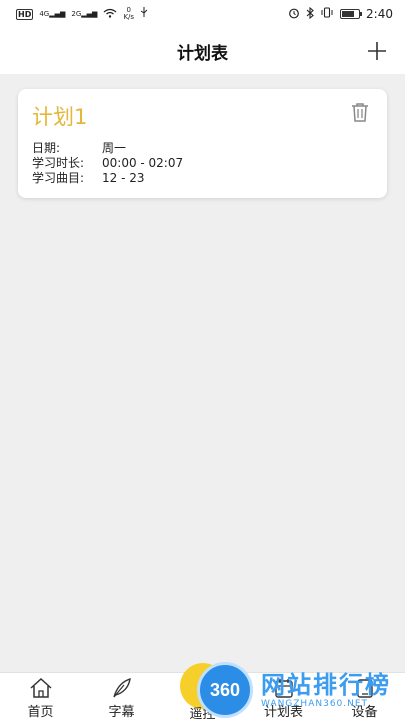  I want to click on app-header: 计划表, so click(202, 51).